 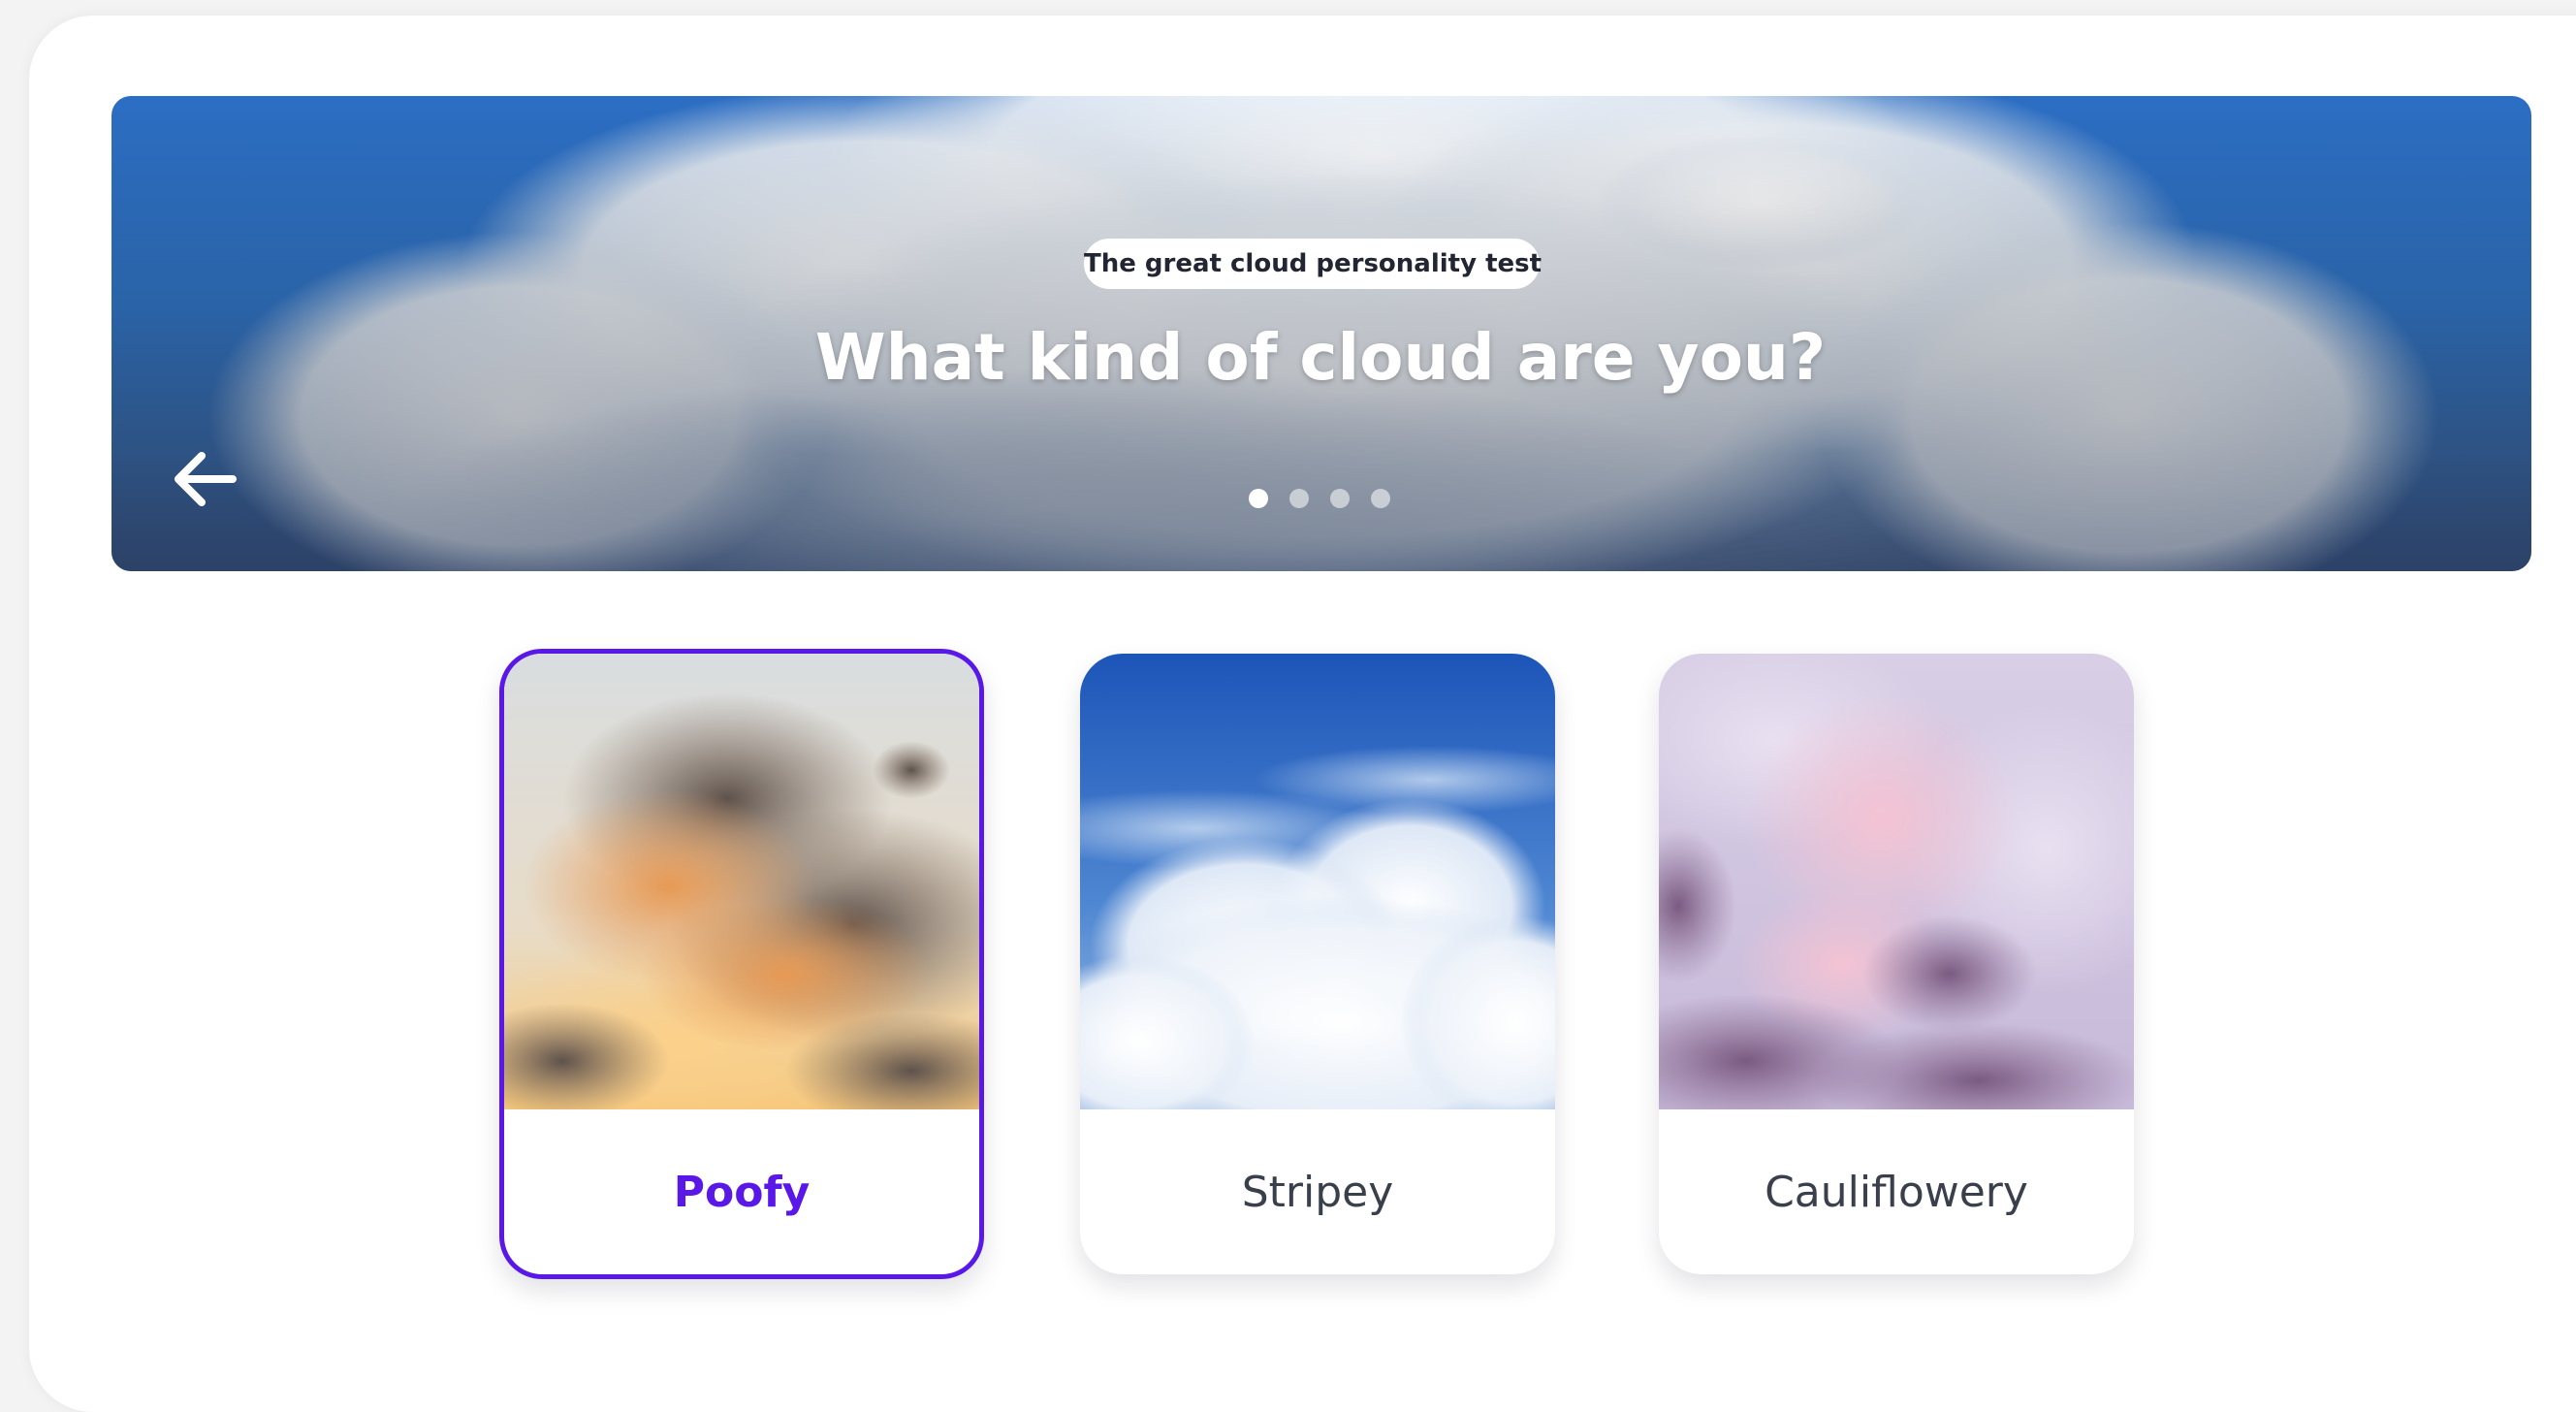 I want to click on answer-option-cauliflowery: Cauliflowery, so click(x=1896, y=964).